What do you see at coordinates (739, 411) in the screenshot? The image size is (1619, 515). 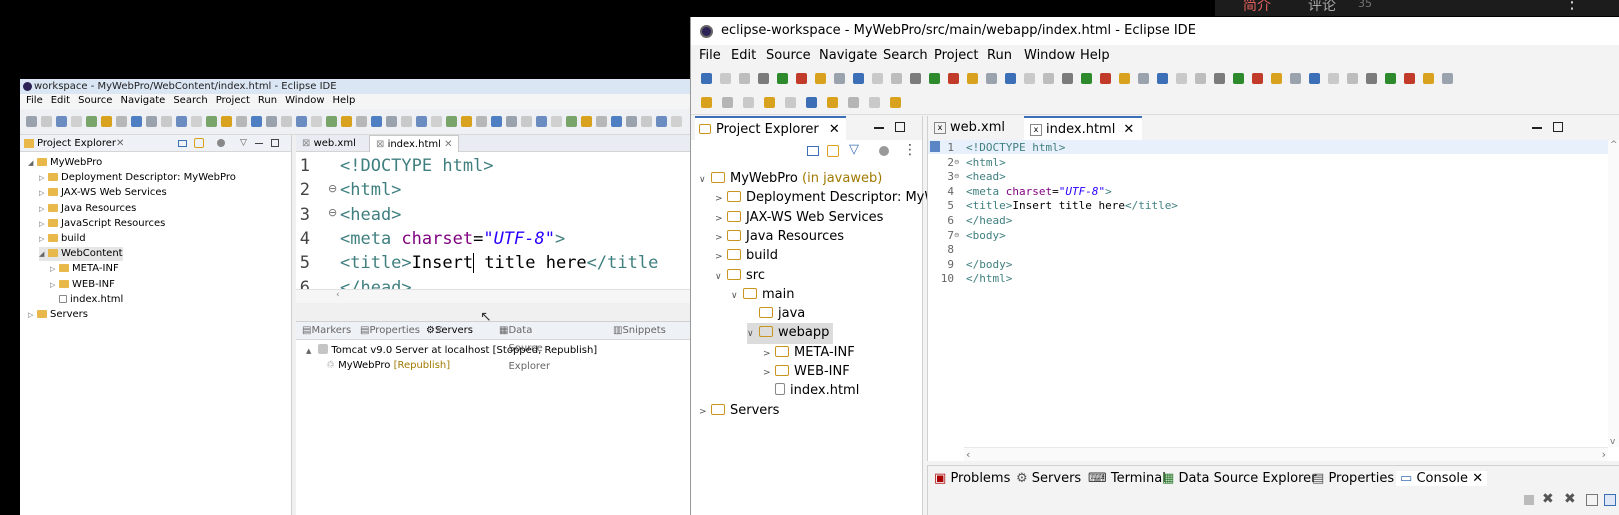 I see `tree-item: > Servers` at bounding box center [739, 411].